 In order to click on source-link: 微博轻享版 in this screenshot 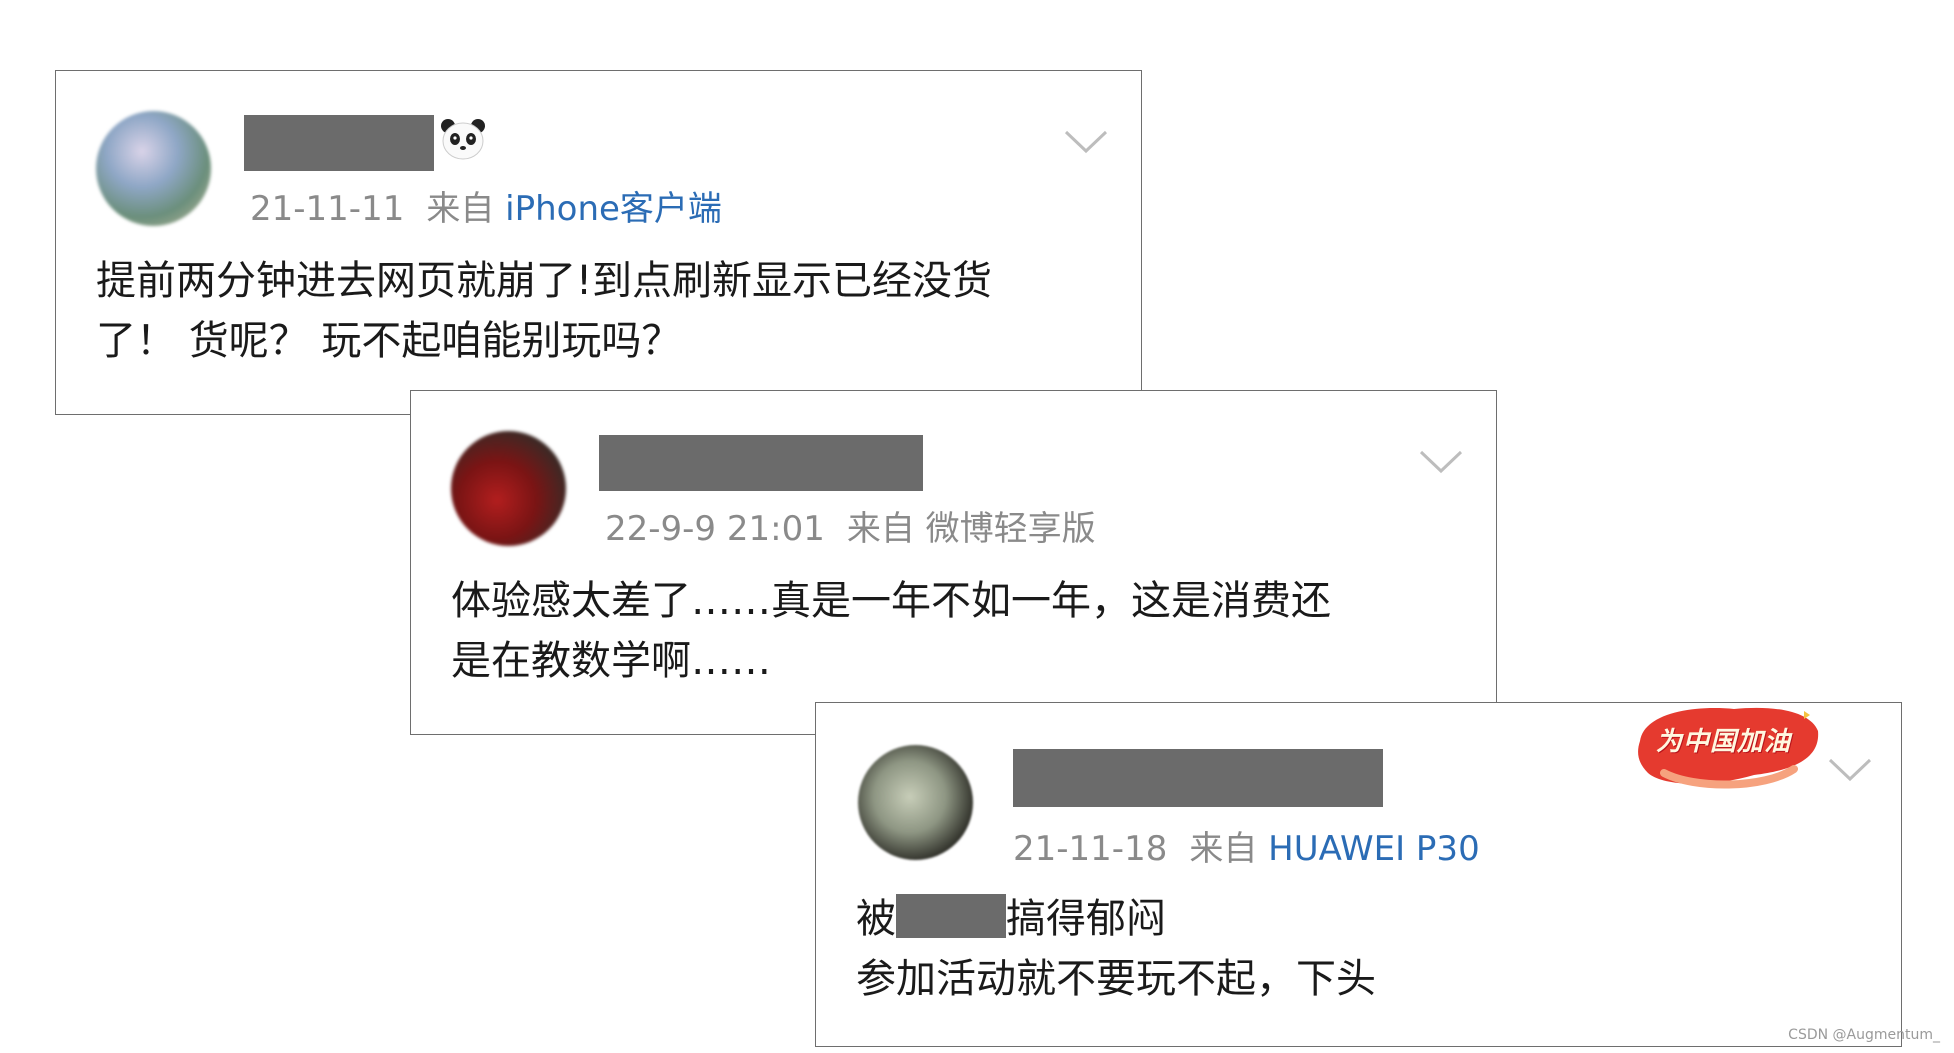, I will do `click(1011, 529)`.